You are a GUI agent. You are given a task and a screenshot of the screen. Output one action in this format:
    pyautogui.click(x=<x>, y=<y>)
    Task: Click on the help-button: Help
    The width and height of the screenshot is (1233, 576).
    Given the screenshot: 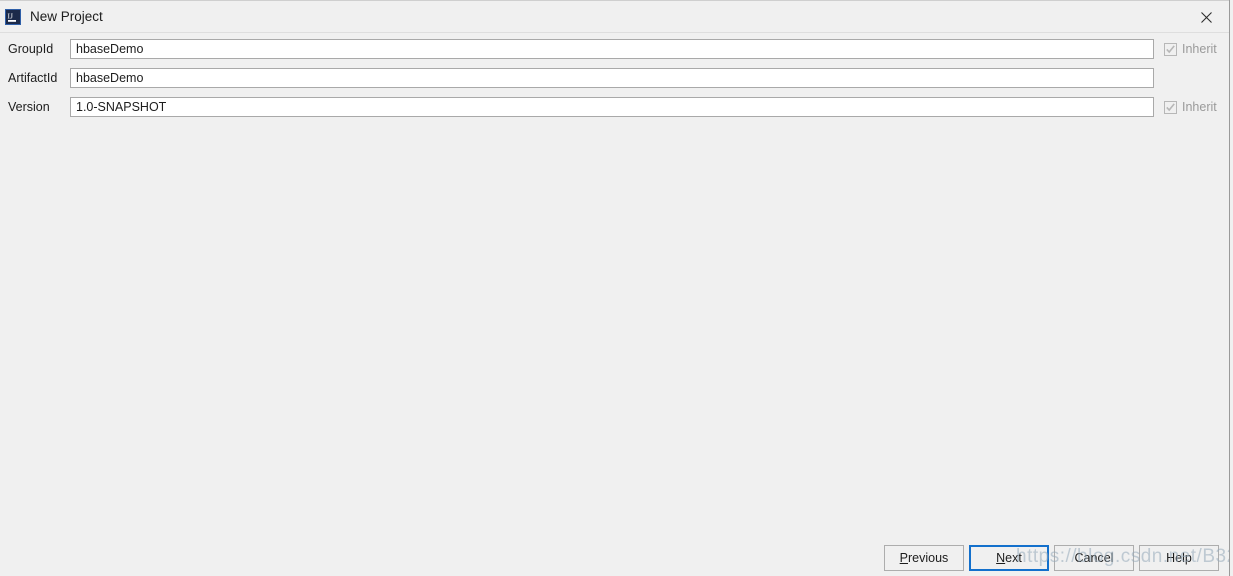 What is the action you would take?
    pyautogui.click(x=1179, y=558)
    